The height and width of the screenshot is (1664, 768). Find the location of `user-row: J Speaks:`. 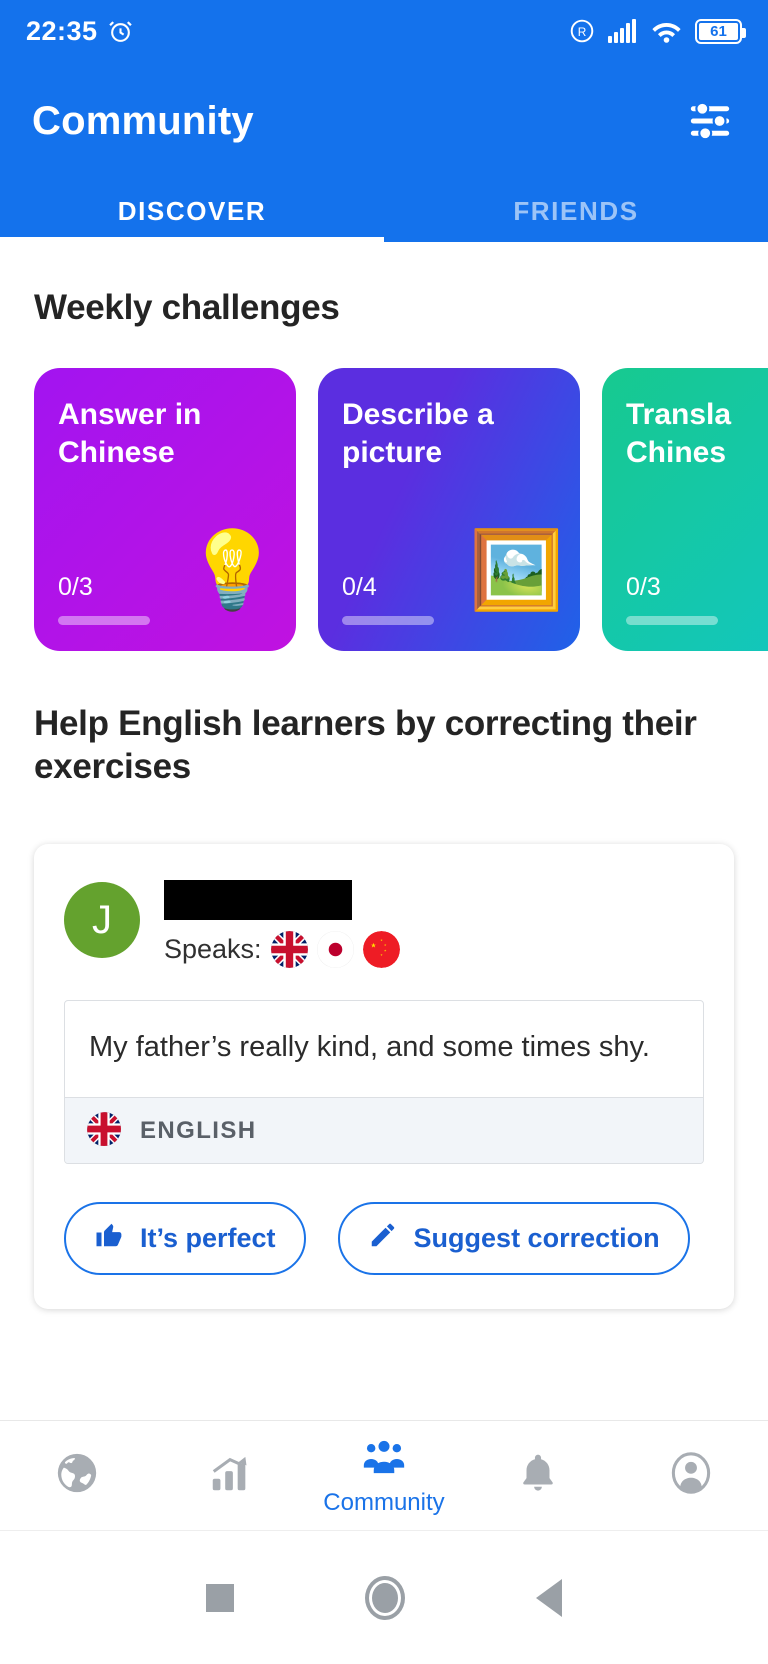

user-row: J Speaks: is located at coordinates (384, 923).